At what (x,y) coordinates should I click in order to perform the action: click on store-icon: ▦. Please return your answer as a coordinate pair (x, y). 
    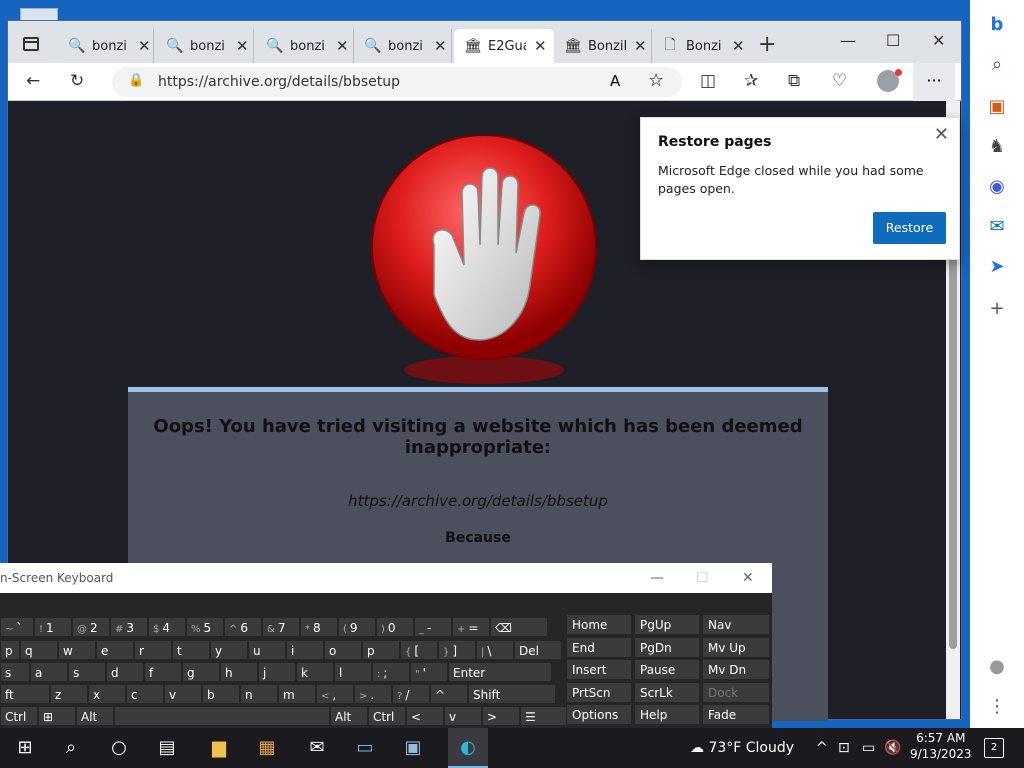
    Looking at the image, I should click on (267, 748).